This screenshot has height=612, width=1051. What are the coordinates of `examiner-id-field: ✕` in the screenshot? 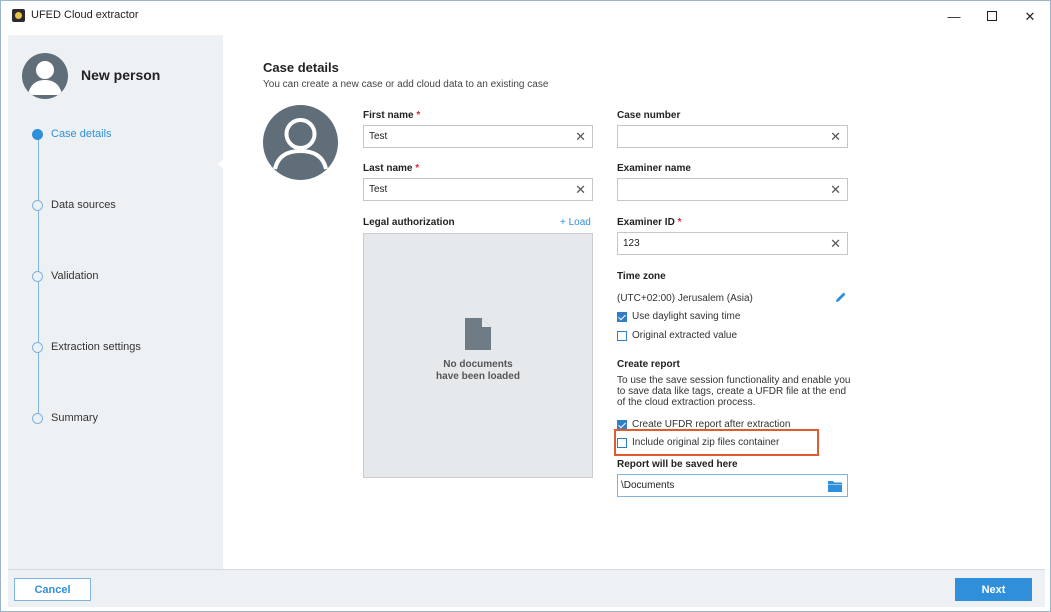 It's located at (732, 243).